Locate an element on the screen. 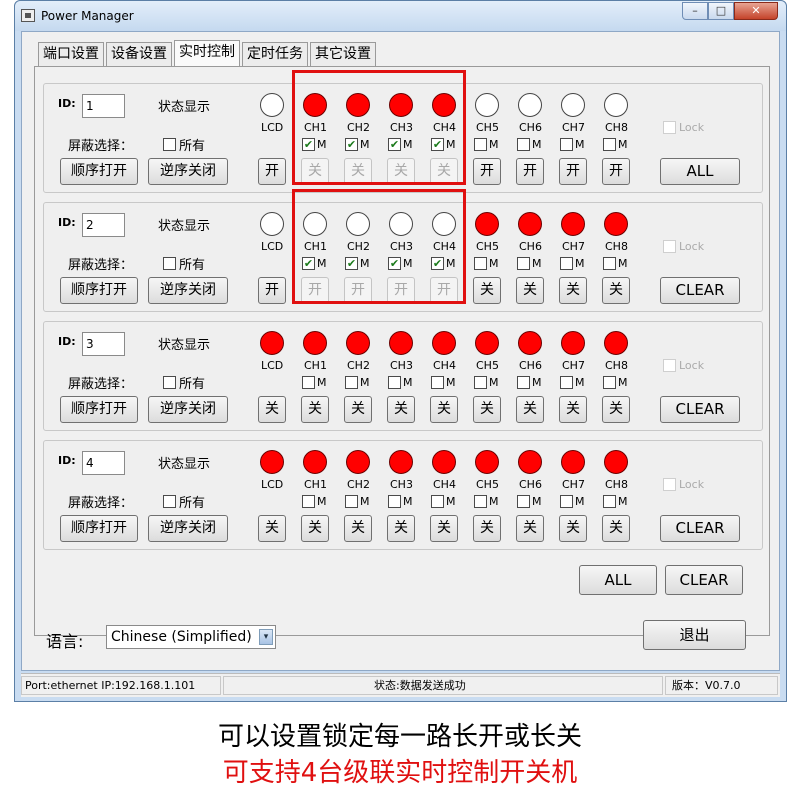 The image size is (800, 800). group-all-button: ALL is located at coordinates (700, 171).